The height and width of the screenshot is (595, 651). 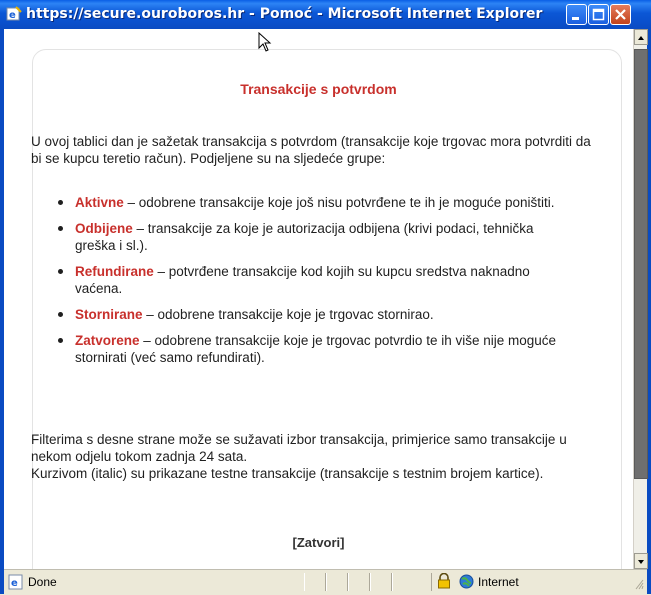 I want to click on ie-window-icon: e, so click(x=14, y=14).